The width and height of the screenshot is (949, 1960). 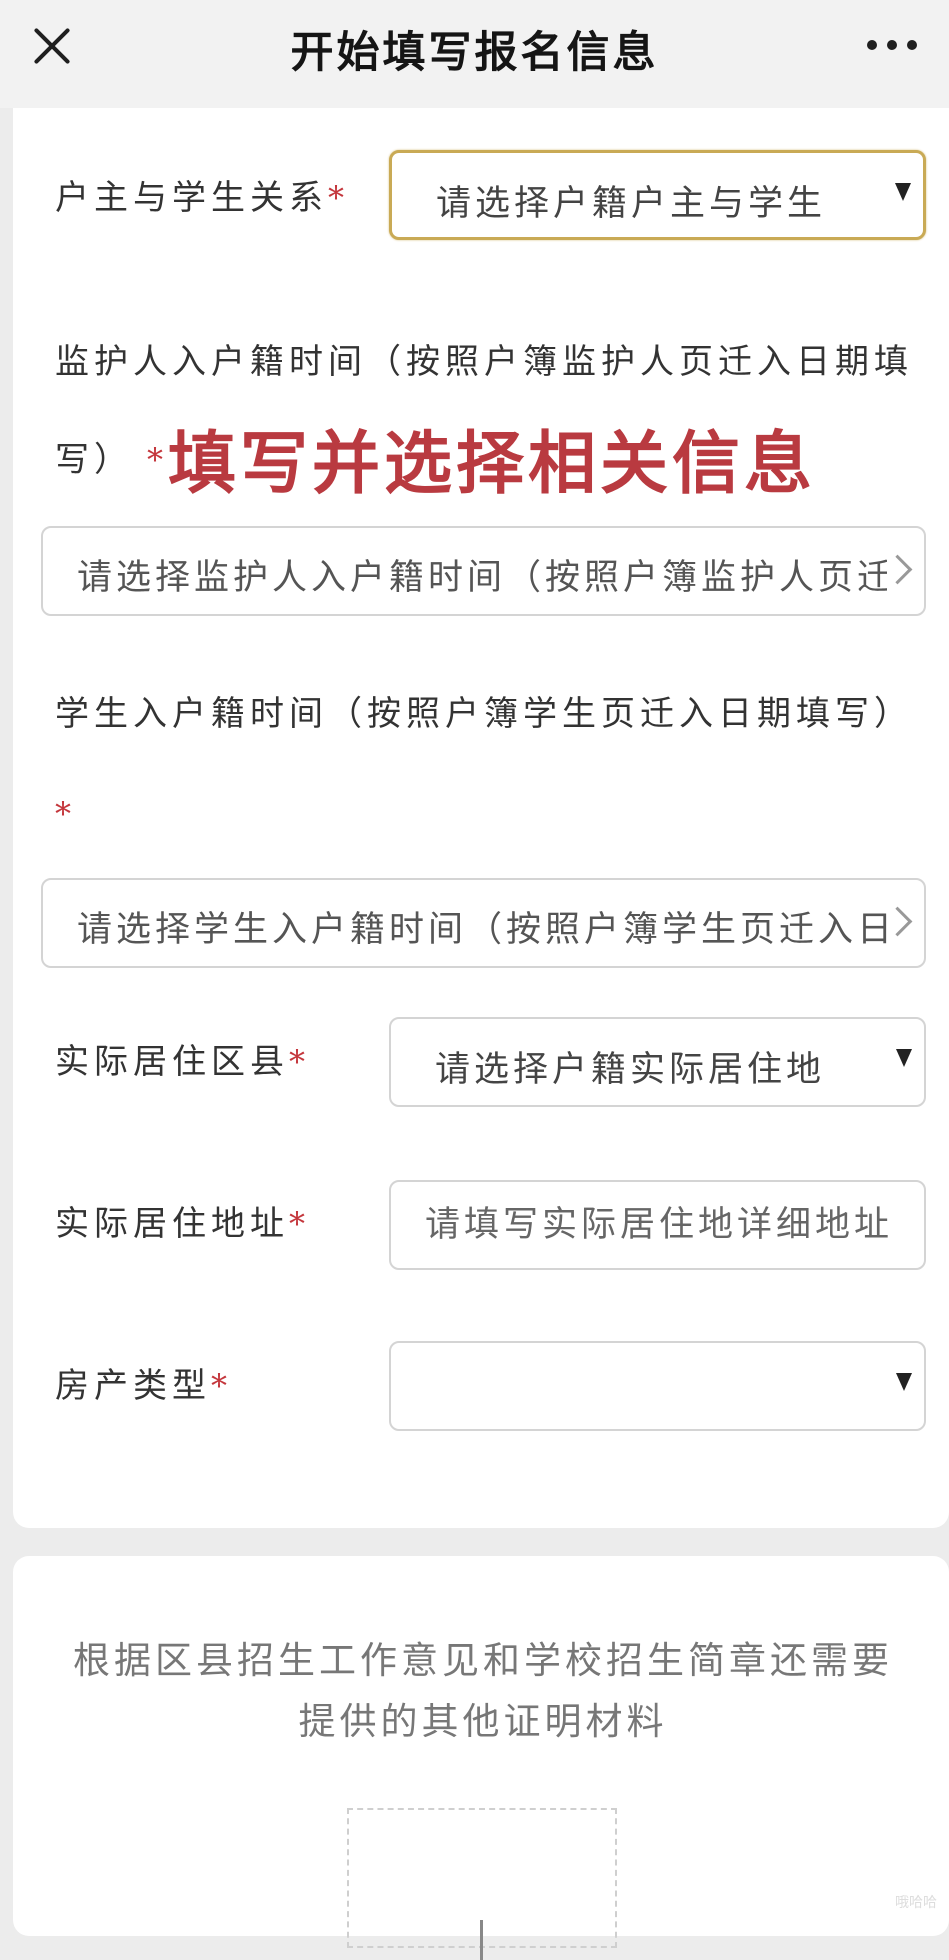 What do you see at coordinates (492, 464) in the screenshot?
I see `instruction-annotation: 填写并选择相关信息` at bounding box center [492, 464].